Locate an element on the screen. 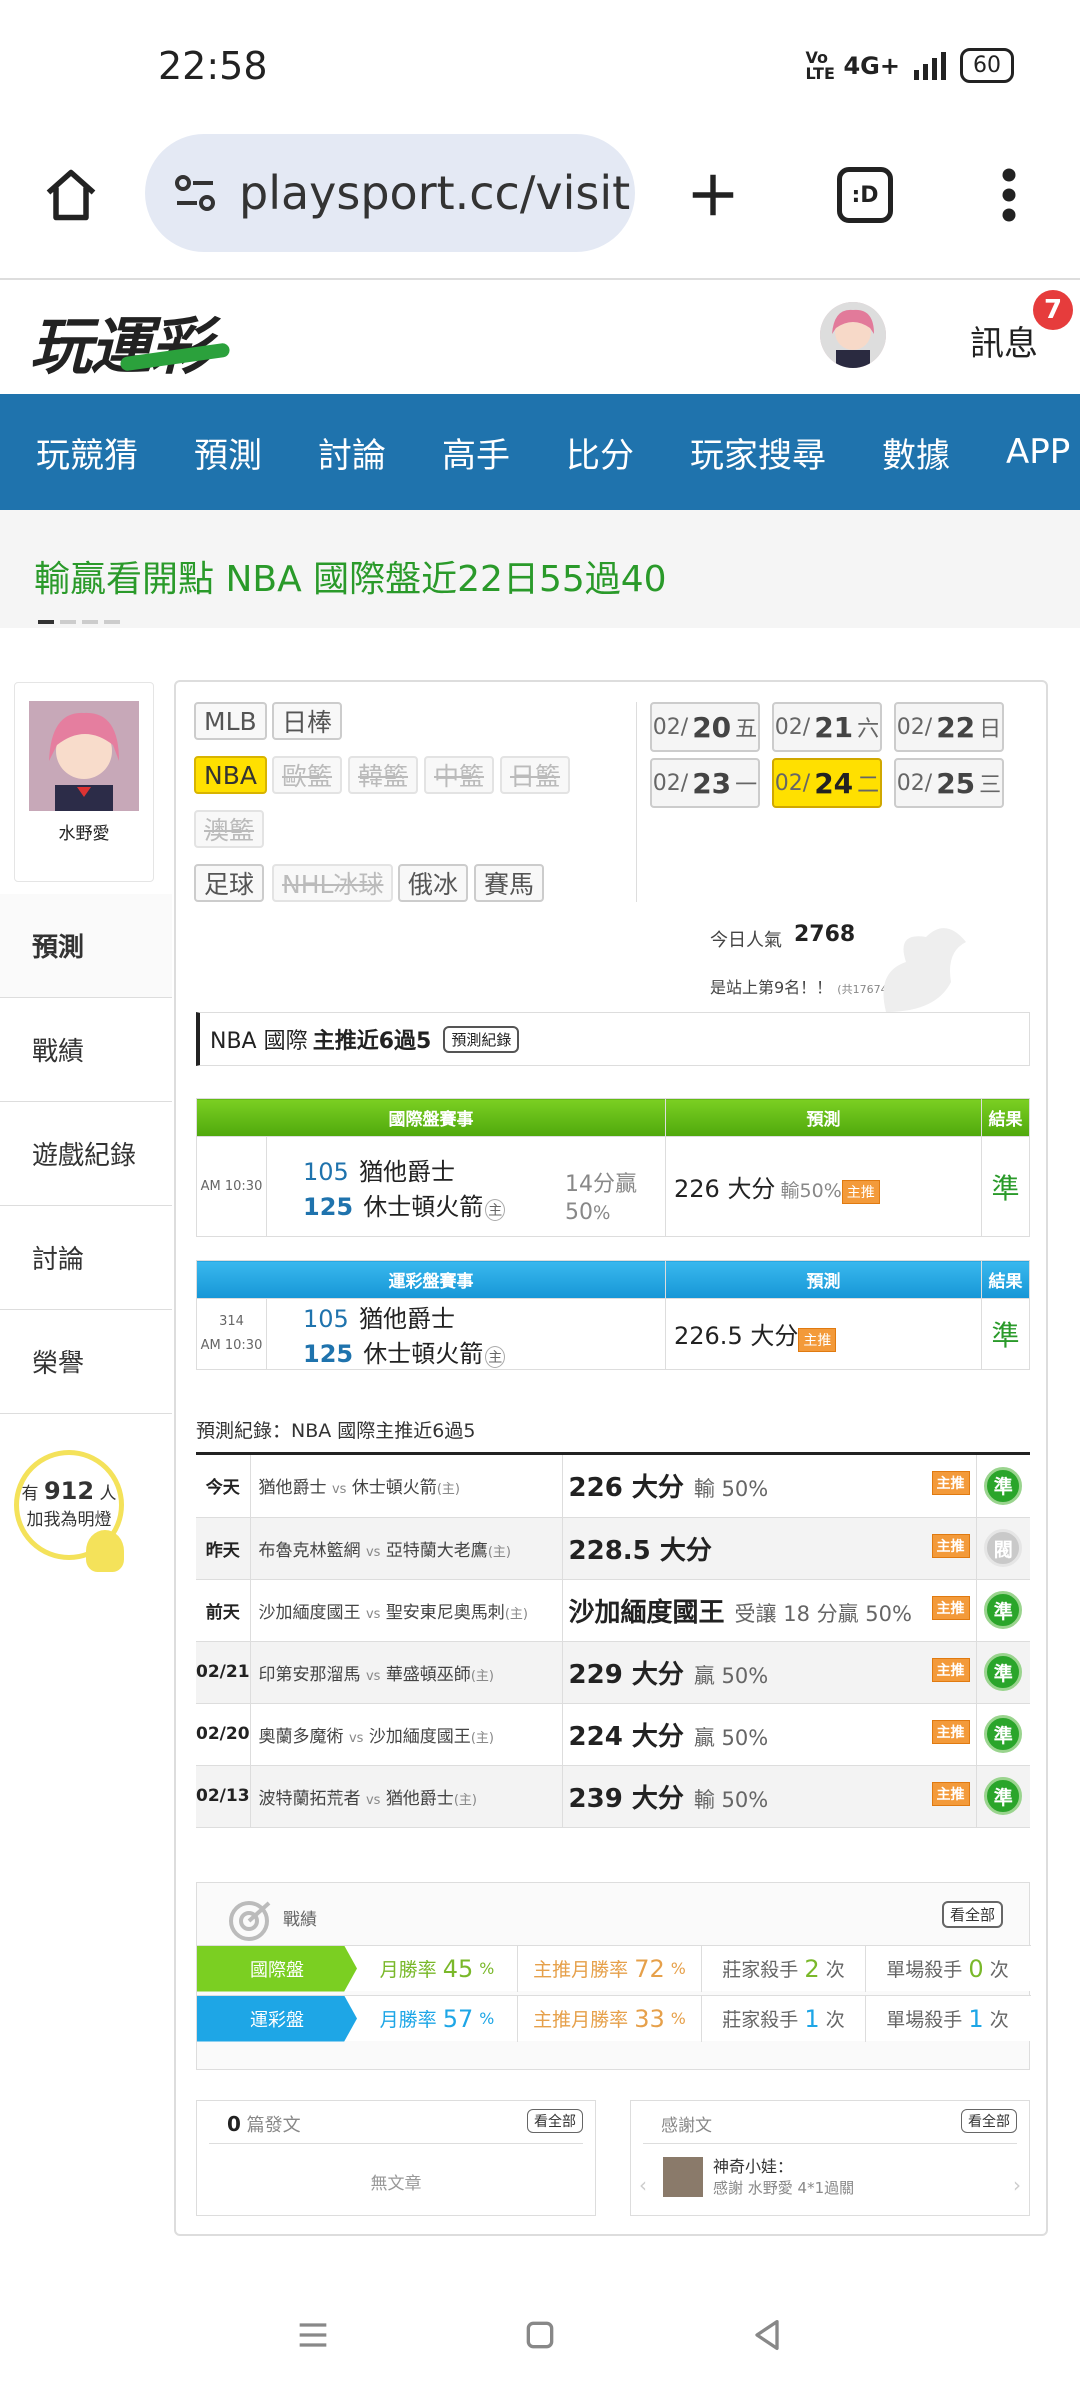  popularity-value: 2768 is located at coordinates (825, 934).